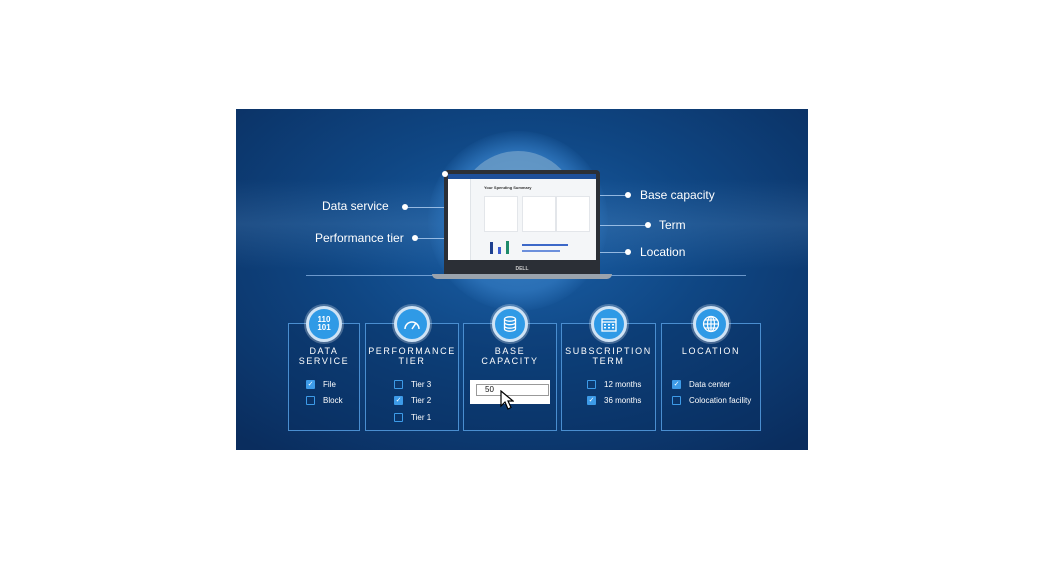  I want to click on laptop-screen: Your Spending Summary, so click(522, 217).